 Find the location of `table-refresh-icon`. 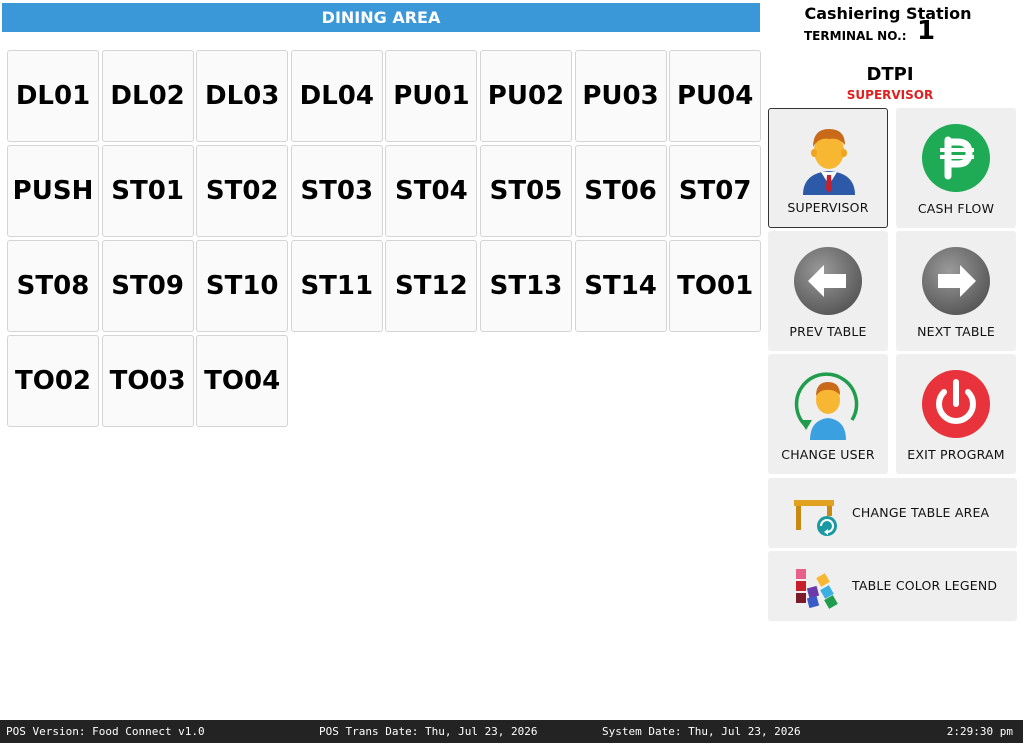

table-refresh-icon is located at coordinates (815, 518).